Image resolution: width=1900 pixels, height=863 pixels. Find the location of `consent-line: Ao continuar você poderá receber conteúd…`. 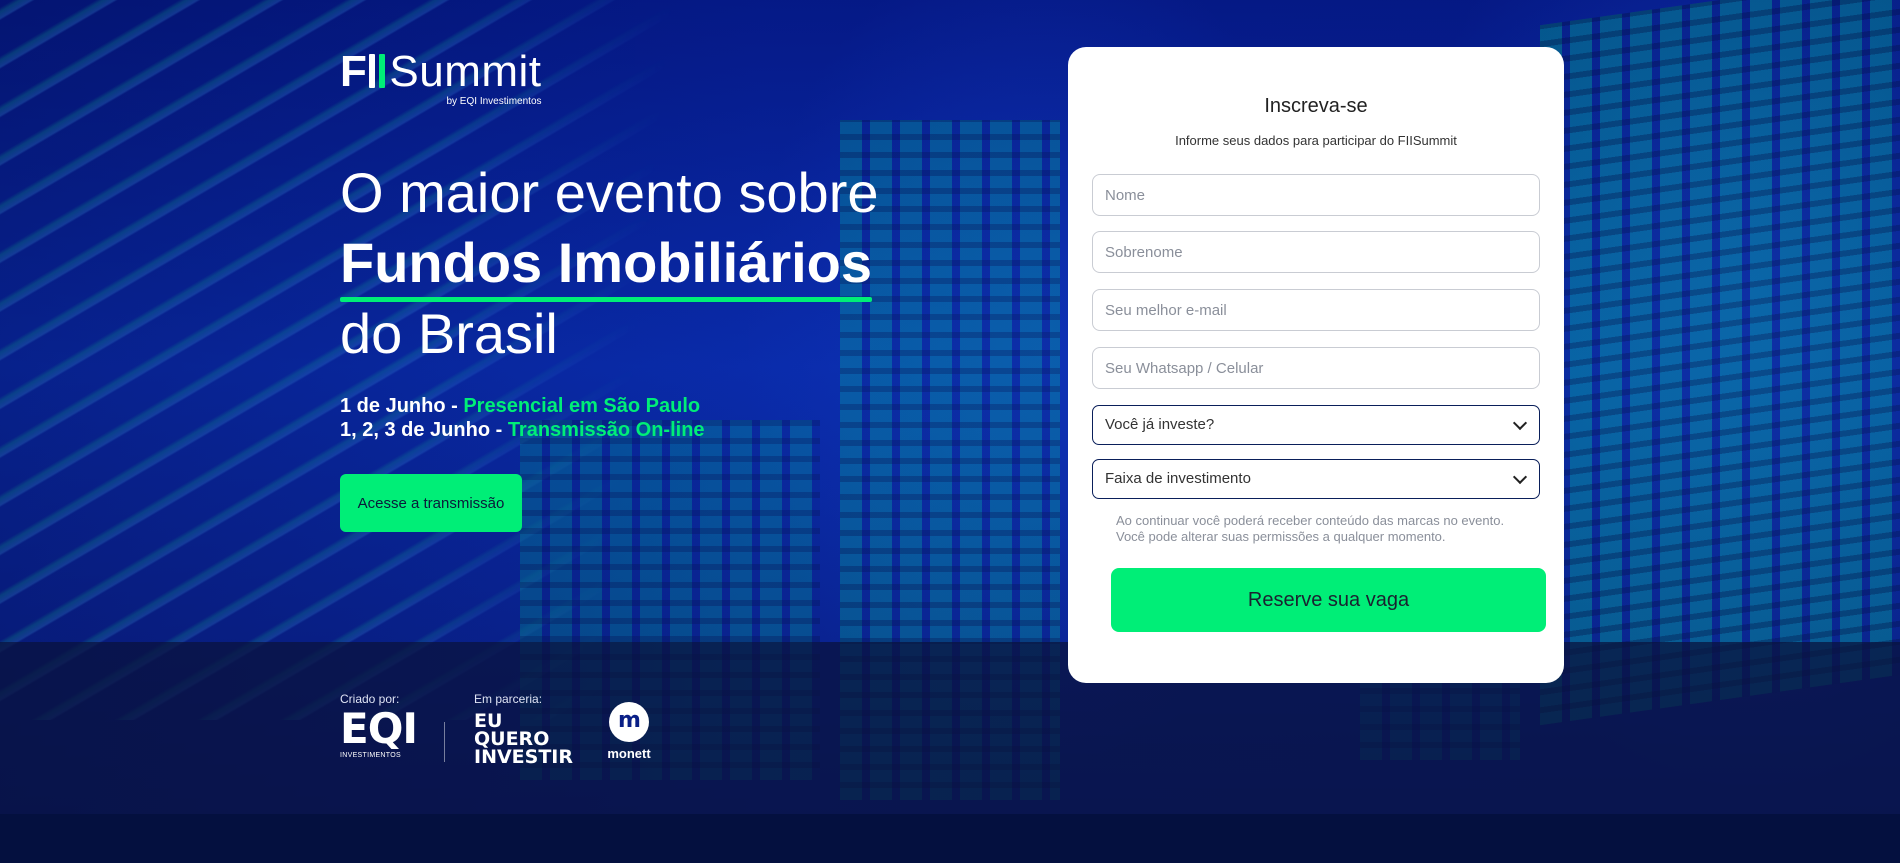

consent-line: Ao continuar você poderá receber conteúd… is located at coordinates (1310, 520).